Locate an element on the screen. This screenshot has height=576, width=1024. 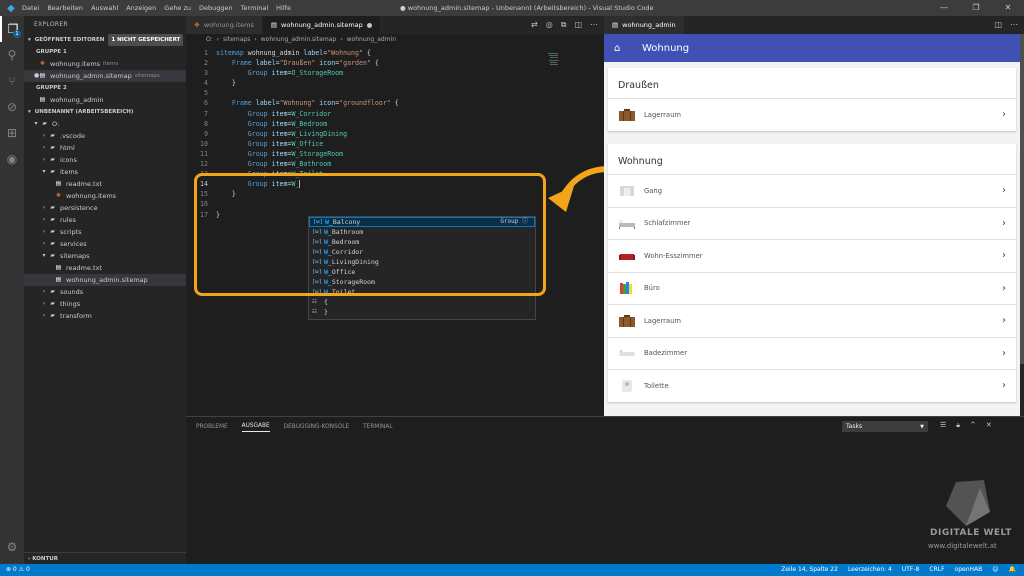
open-editors-label: GEÖFFNETE EDITOREN is located at coordinates (69, 40).